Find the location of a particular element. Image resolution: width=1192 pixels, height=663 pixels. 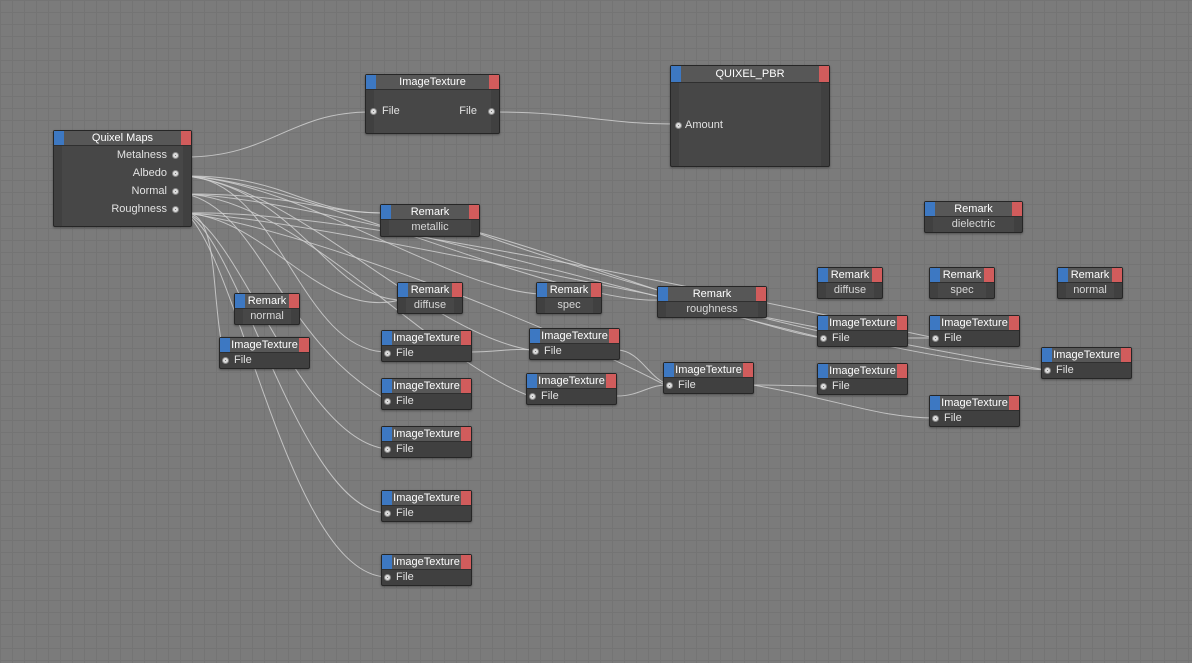

node-header: QUIXEL_PBR is located at coordinates (750, 74).